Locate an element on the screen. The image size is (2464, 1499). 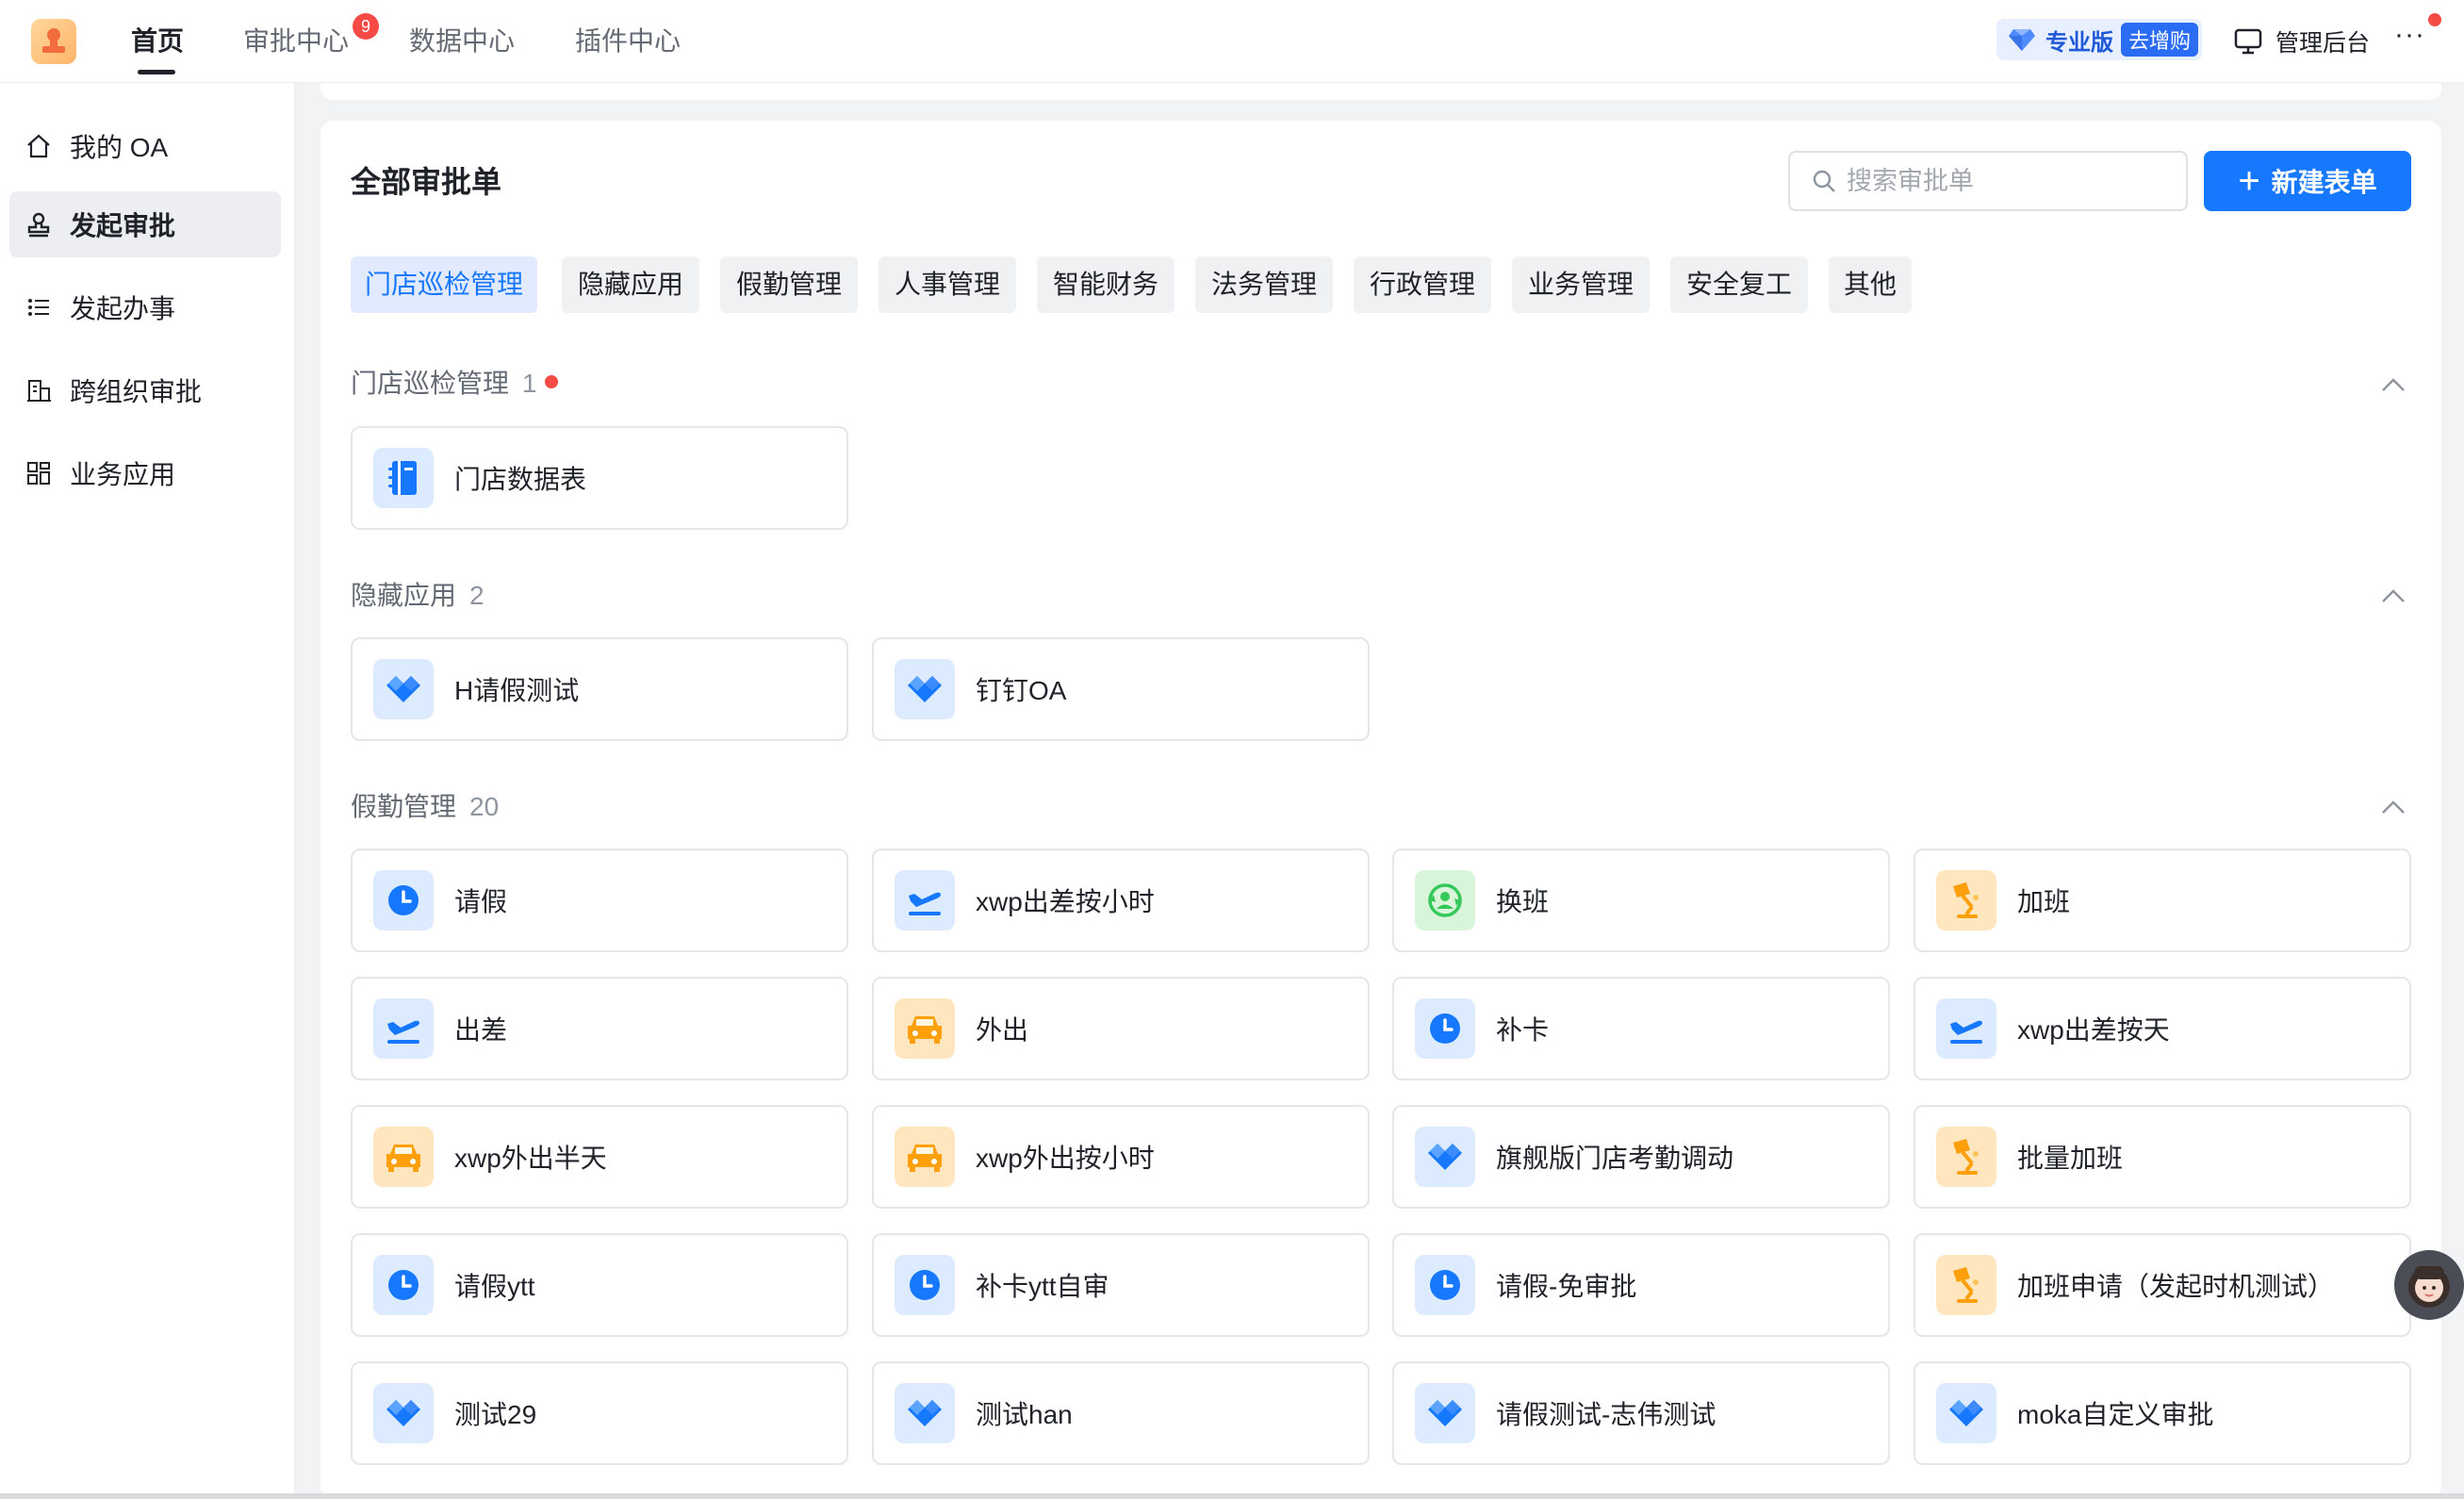
upgrade-purchase-button: 去增购 is located at coordinates (2160, 40).